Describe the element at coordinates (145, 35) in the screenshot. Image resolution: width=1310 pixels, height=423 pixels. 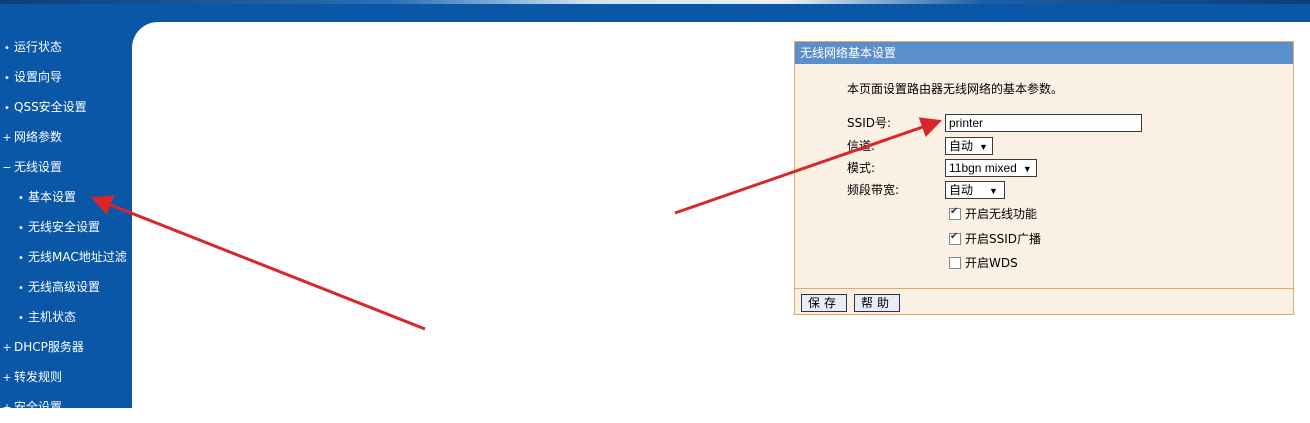
I see `content-corner` at that location.